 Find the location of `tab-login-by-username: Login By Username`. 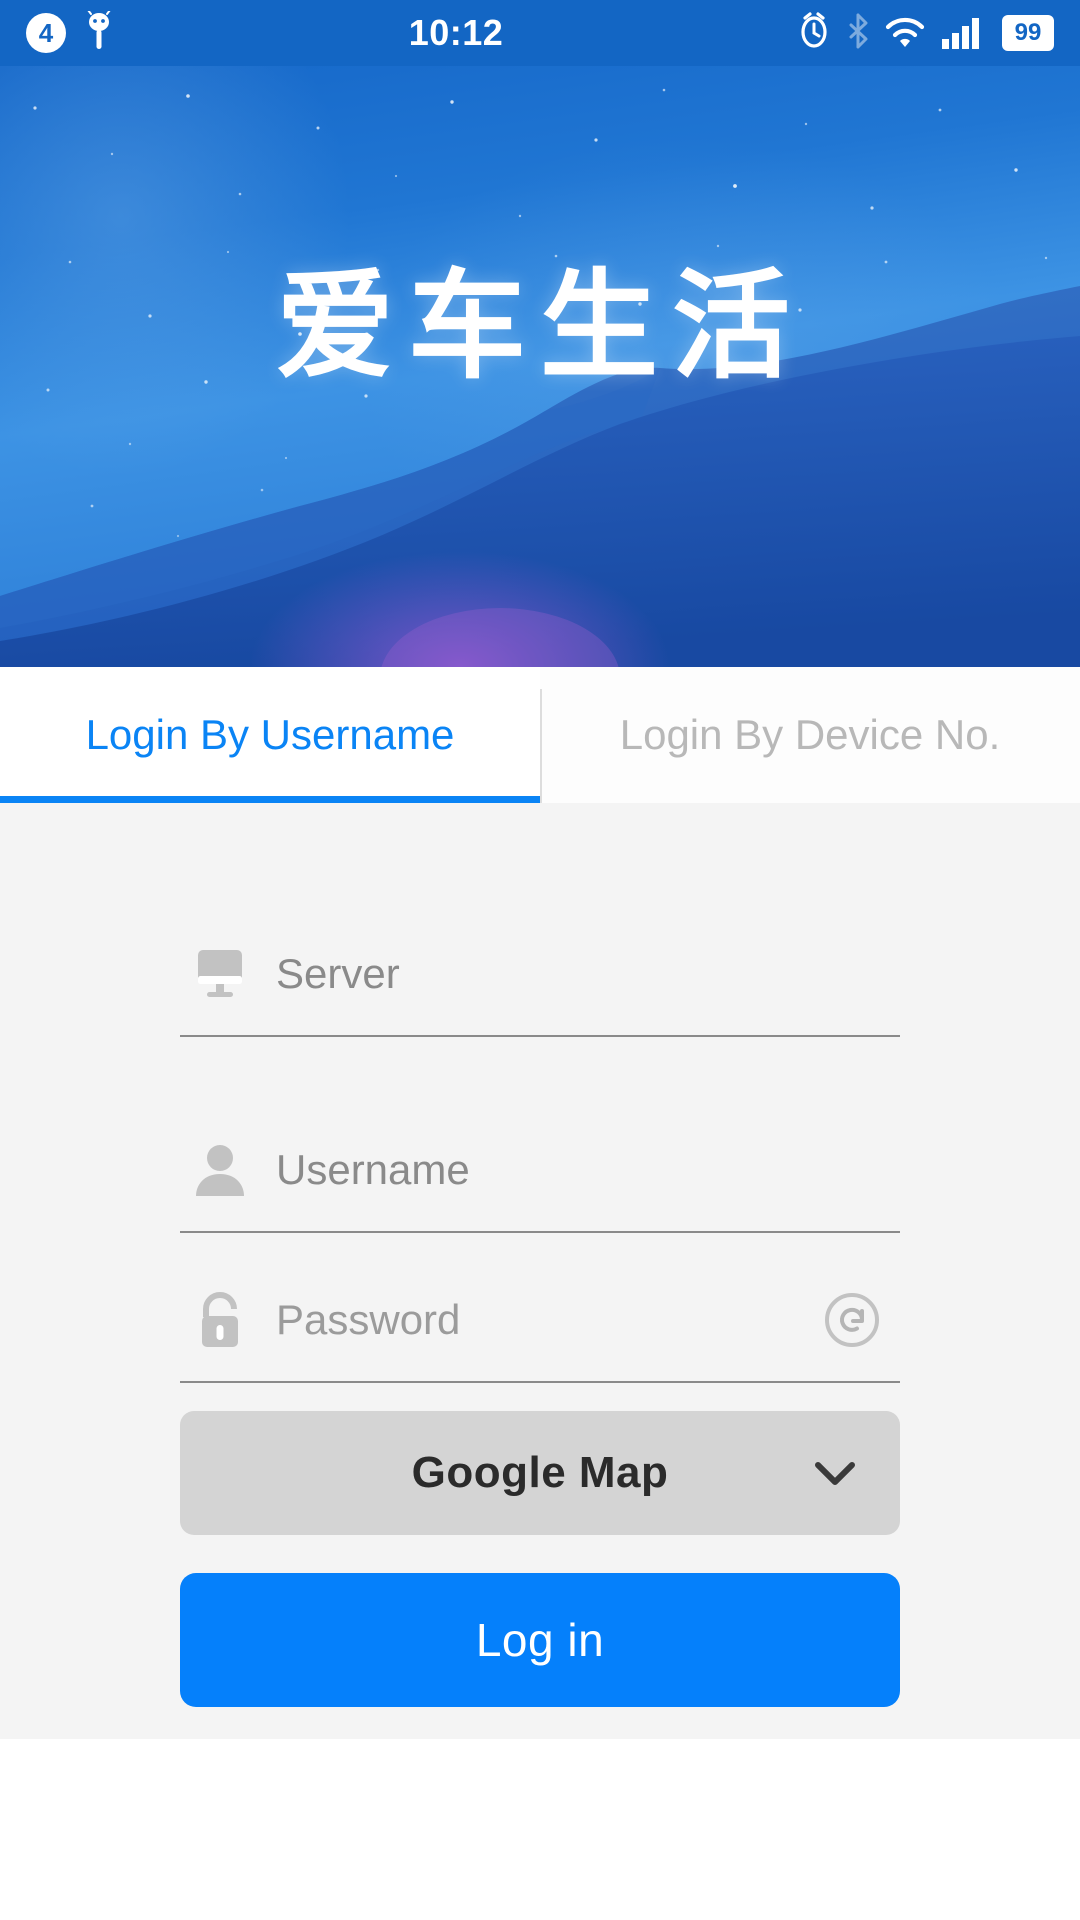

tab-login-by-username: Login By Username is located at coordinates (270, 735).